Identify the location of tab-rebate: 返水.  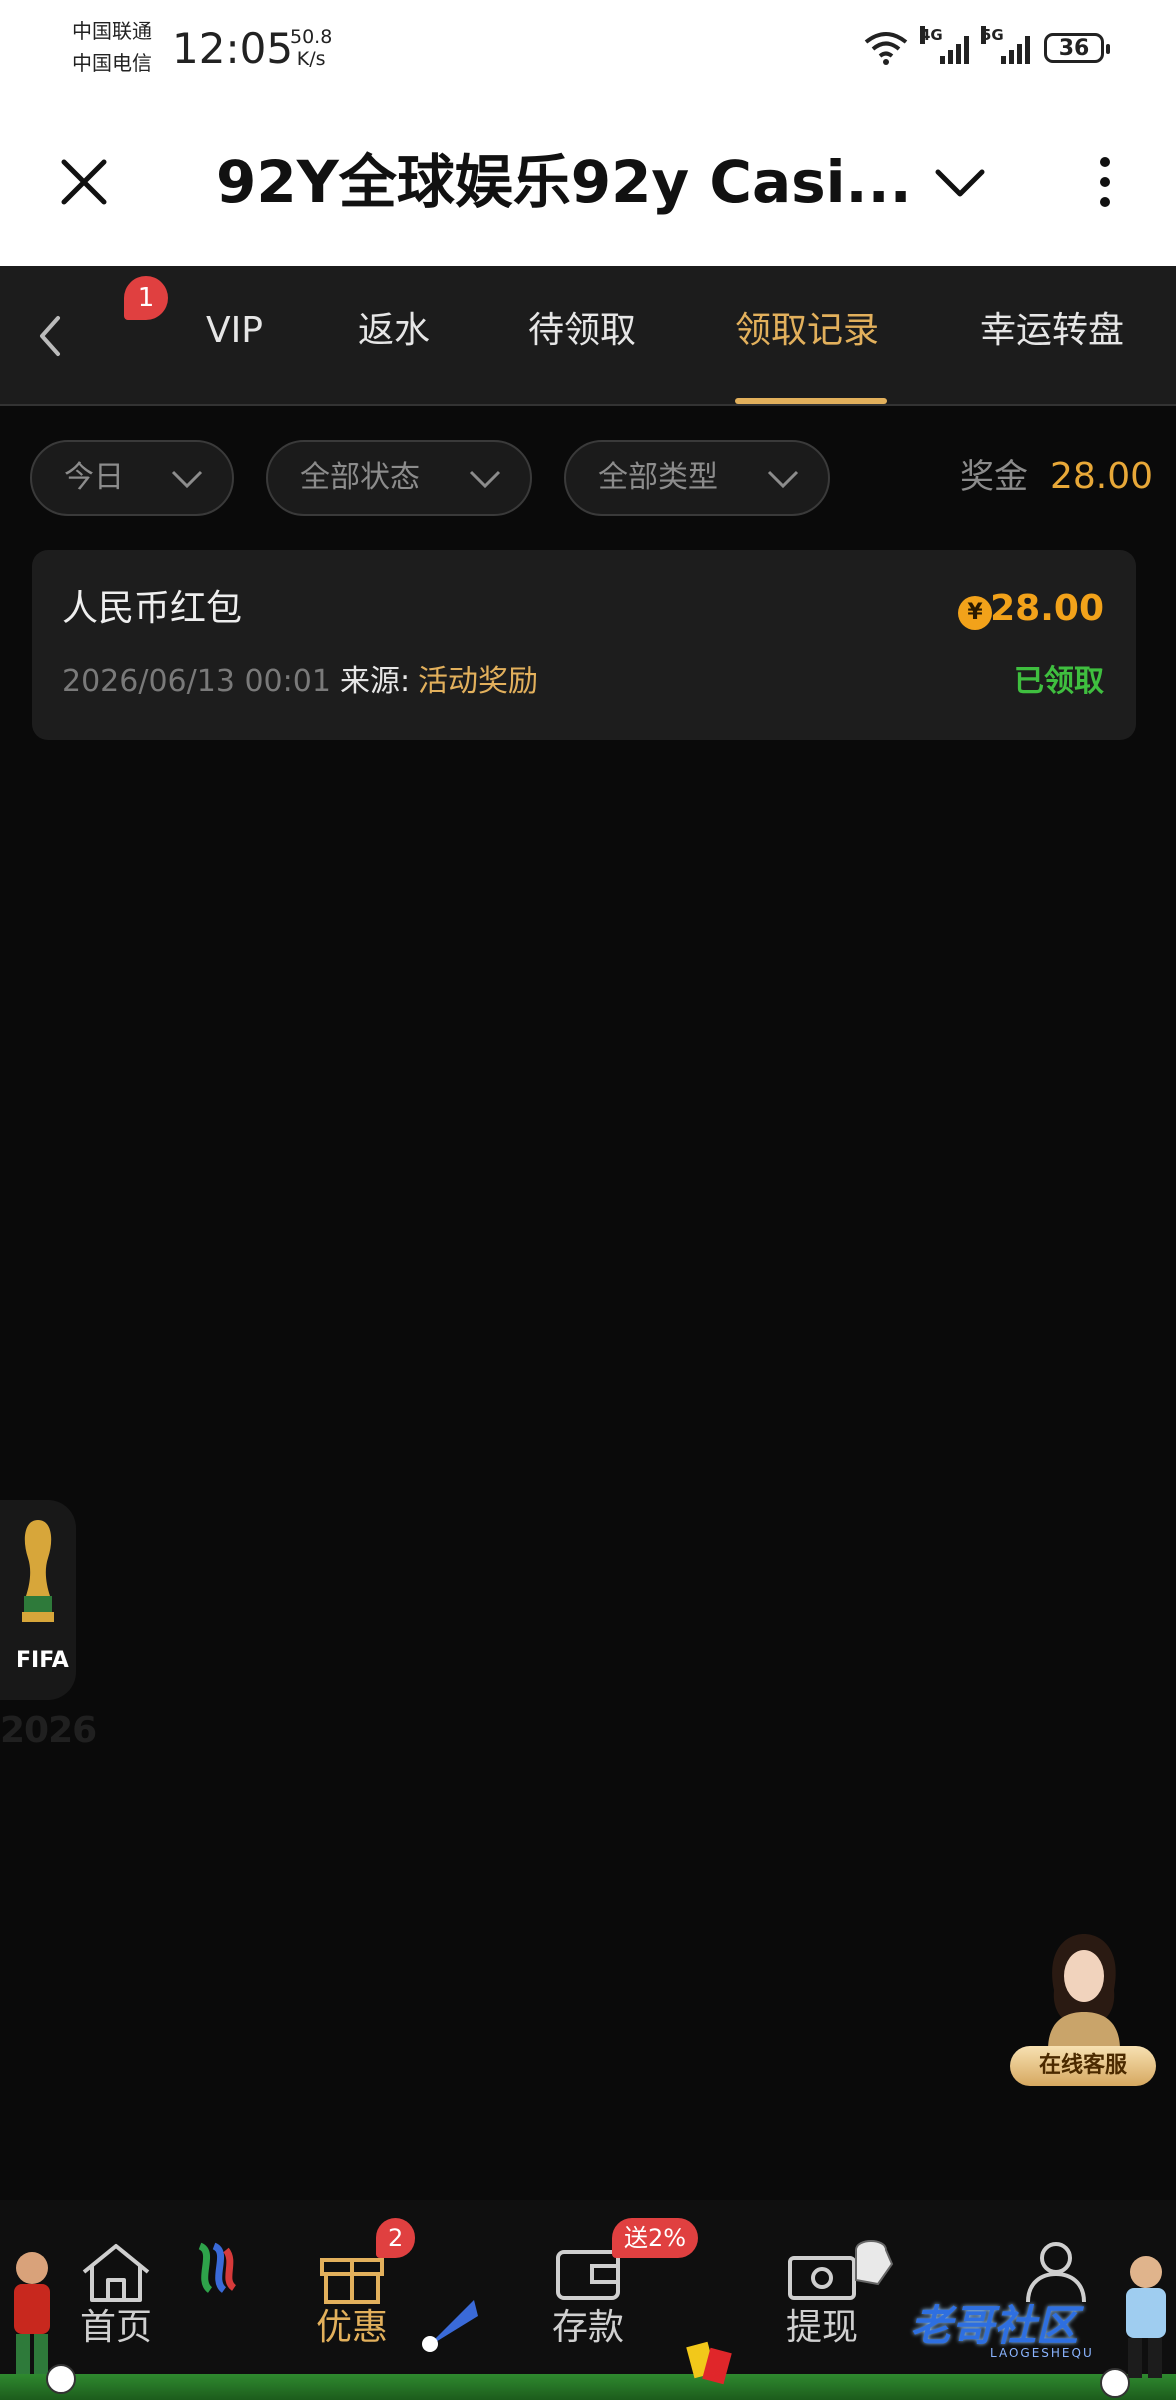
(394, 331).